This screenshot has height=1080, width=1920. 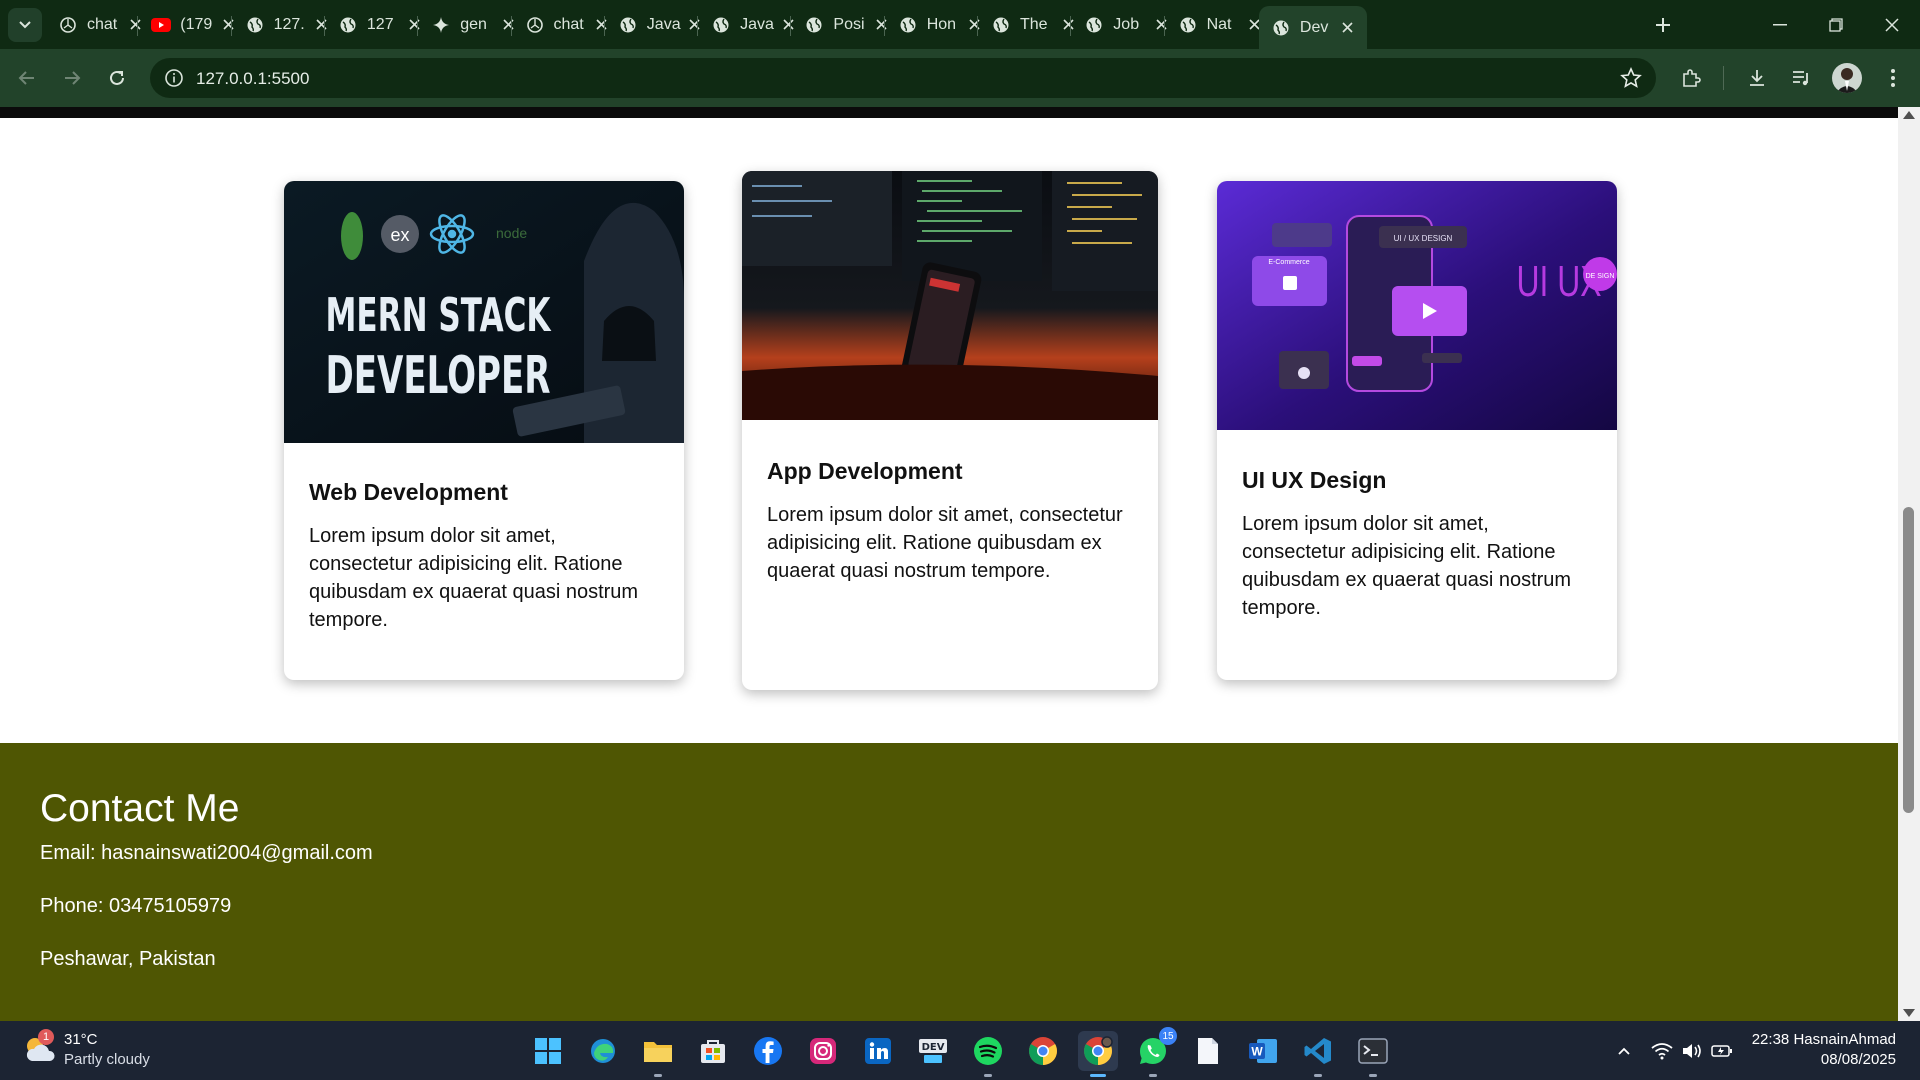 I want to click on page-scrollbar, so click(x=1909, y=564).